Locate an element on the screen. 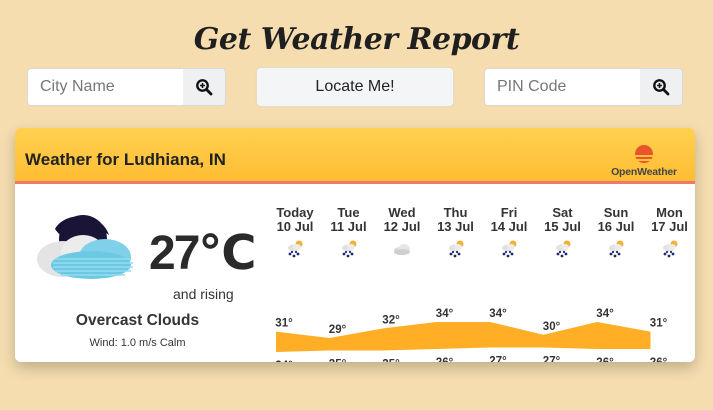 This screenshot has width=713, height=410. openweather-logo-text: OpenWeather is located at coordinates (644, 172).